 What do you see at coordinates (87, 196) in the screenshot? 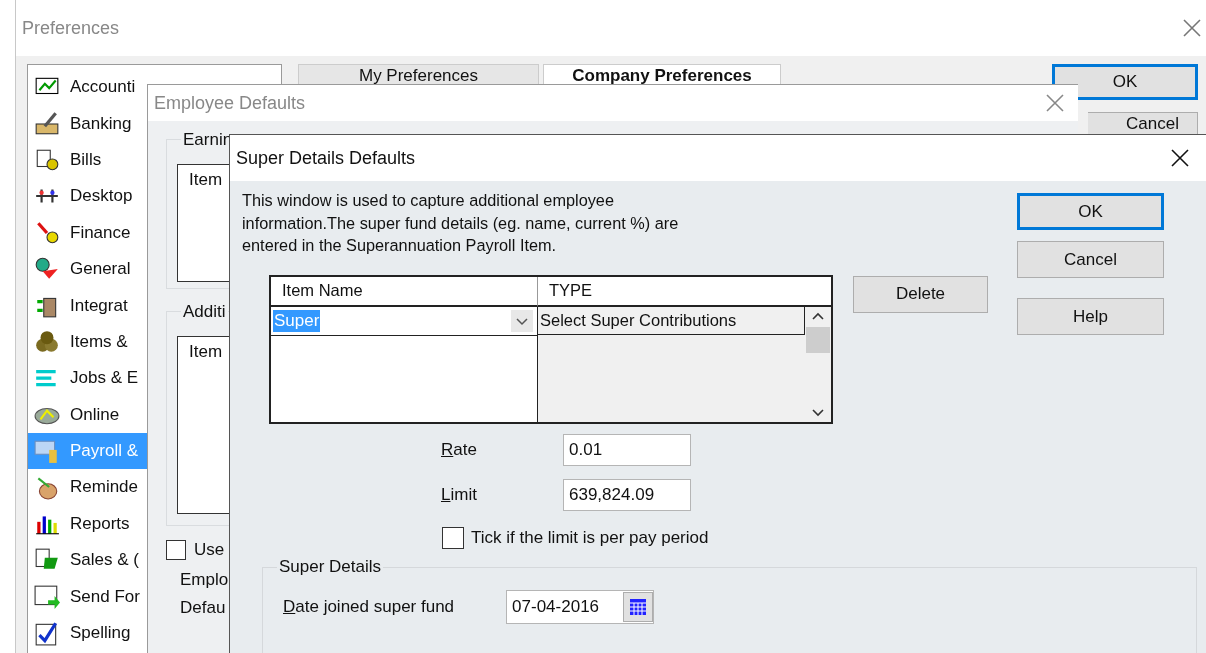
I see `category-item: Desktop` at bounding box center [87, 196].